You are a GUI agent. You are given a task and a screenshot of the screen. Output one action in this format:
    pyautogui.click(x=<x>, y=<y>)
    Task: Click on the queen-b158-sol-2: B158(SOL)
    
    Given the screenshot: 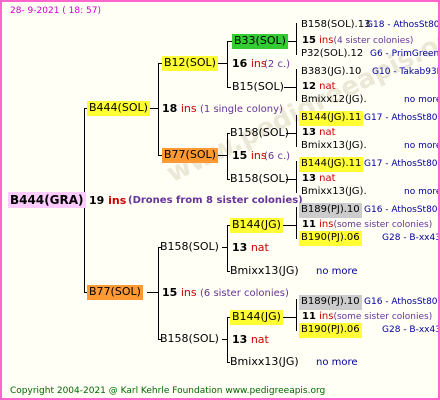 What is the action you would take?
    pyautogui.click(x=189, y=339)
    